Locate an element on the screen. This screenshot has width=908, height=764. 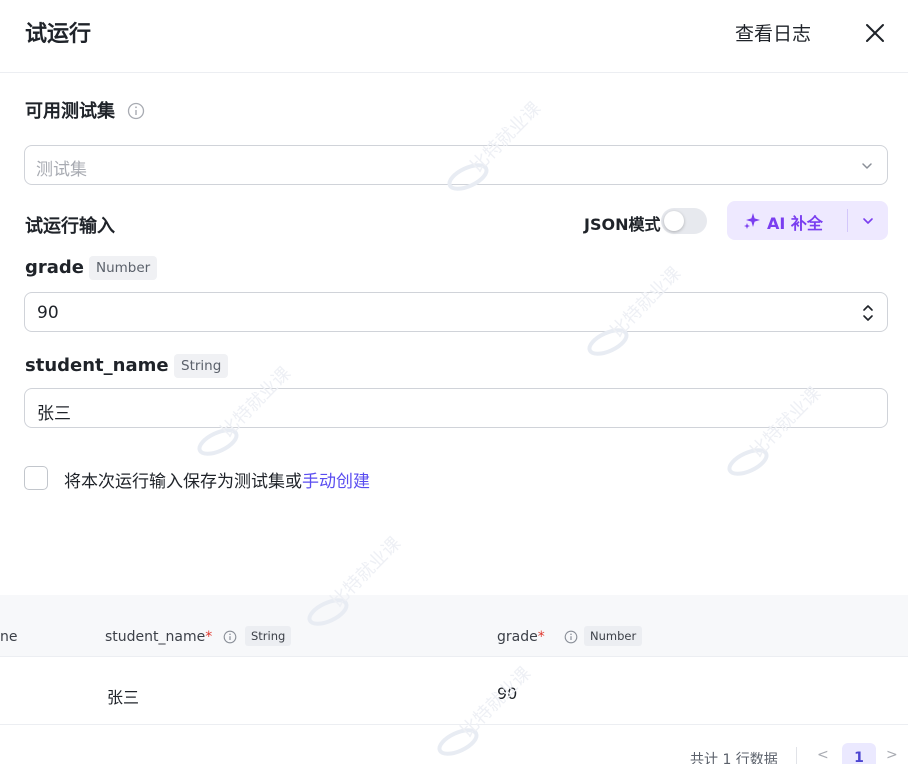
sparkle-icon is located at coordinates (752, 221).